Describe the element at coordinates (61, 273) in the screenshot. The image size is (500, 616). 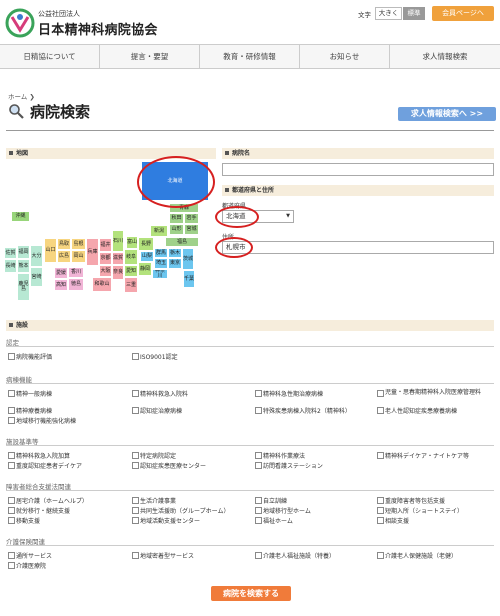
I see `pref-ehime: 愛媛` at that location.